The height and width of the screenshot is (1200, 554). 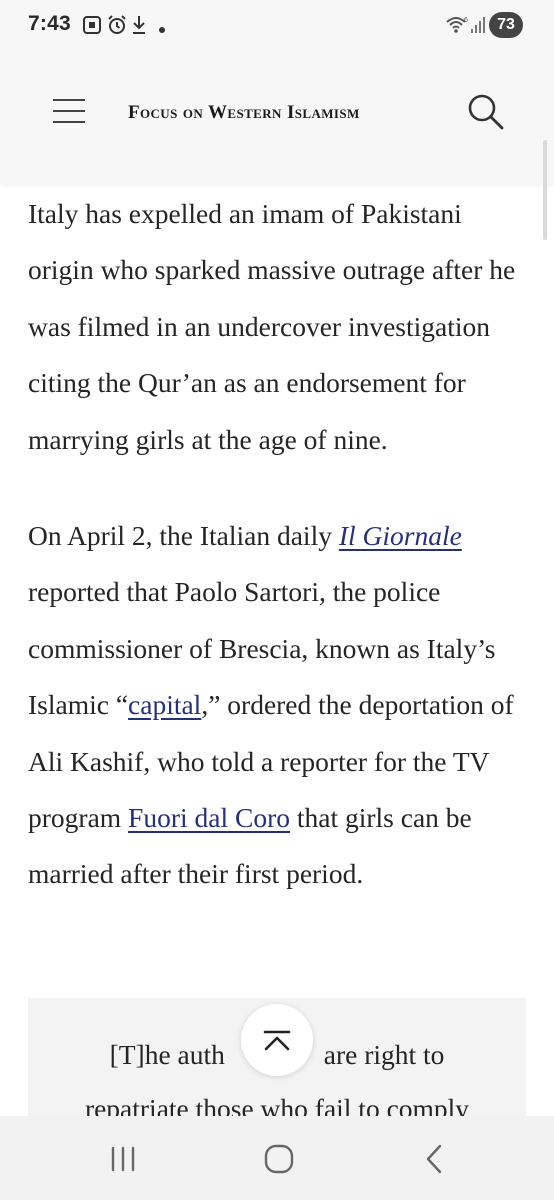 I want to click on site-title: Focus on Western Islamism, so click(x=244, y=113).